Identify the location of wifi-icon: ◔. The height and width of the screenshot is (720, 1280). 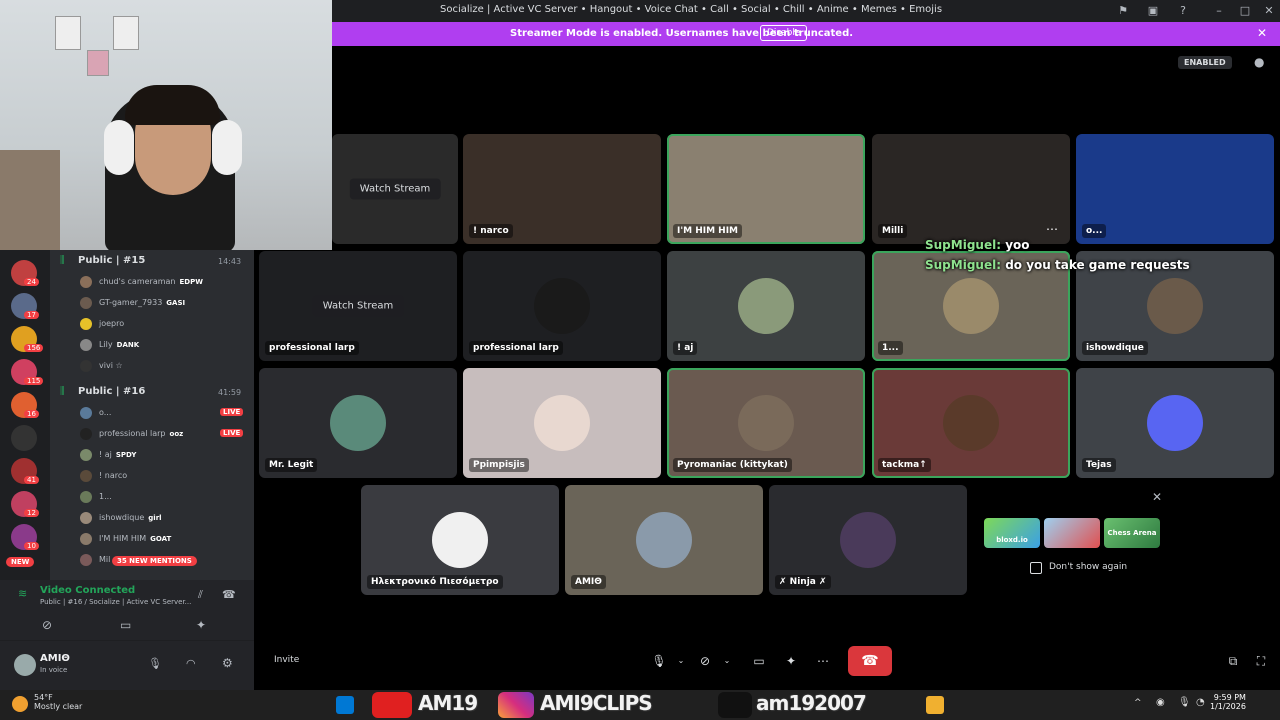
(1200, 702).